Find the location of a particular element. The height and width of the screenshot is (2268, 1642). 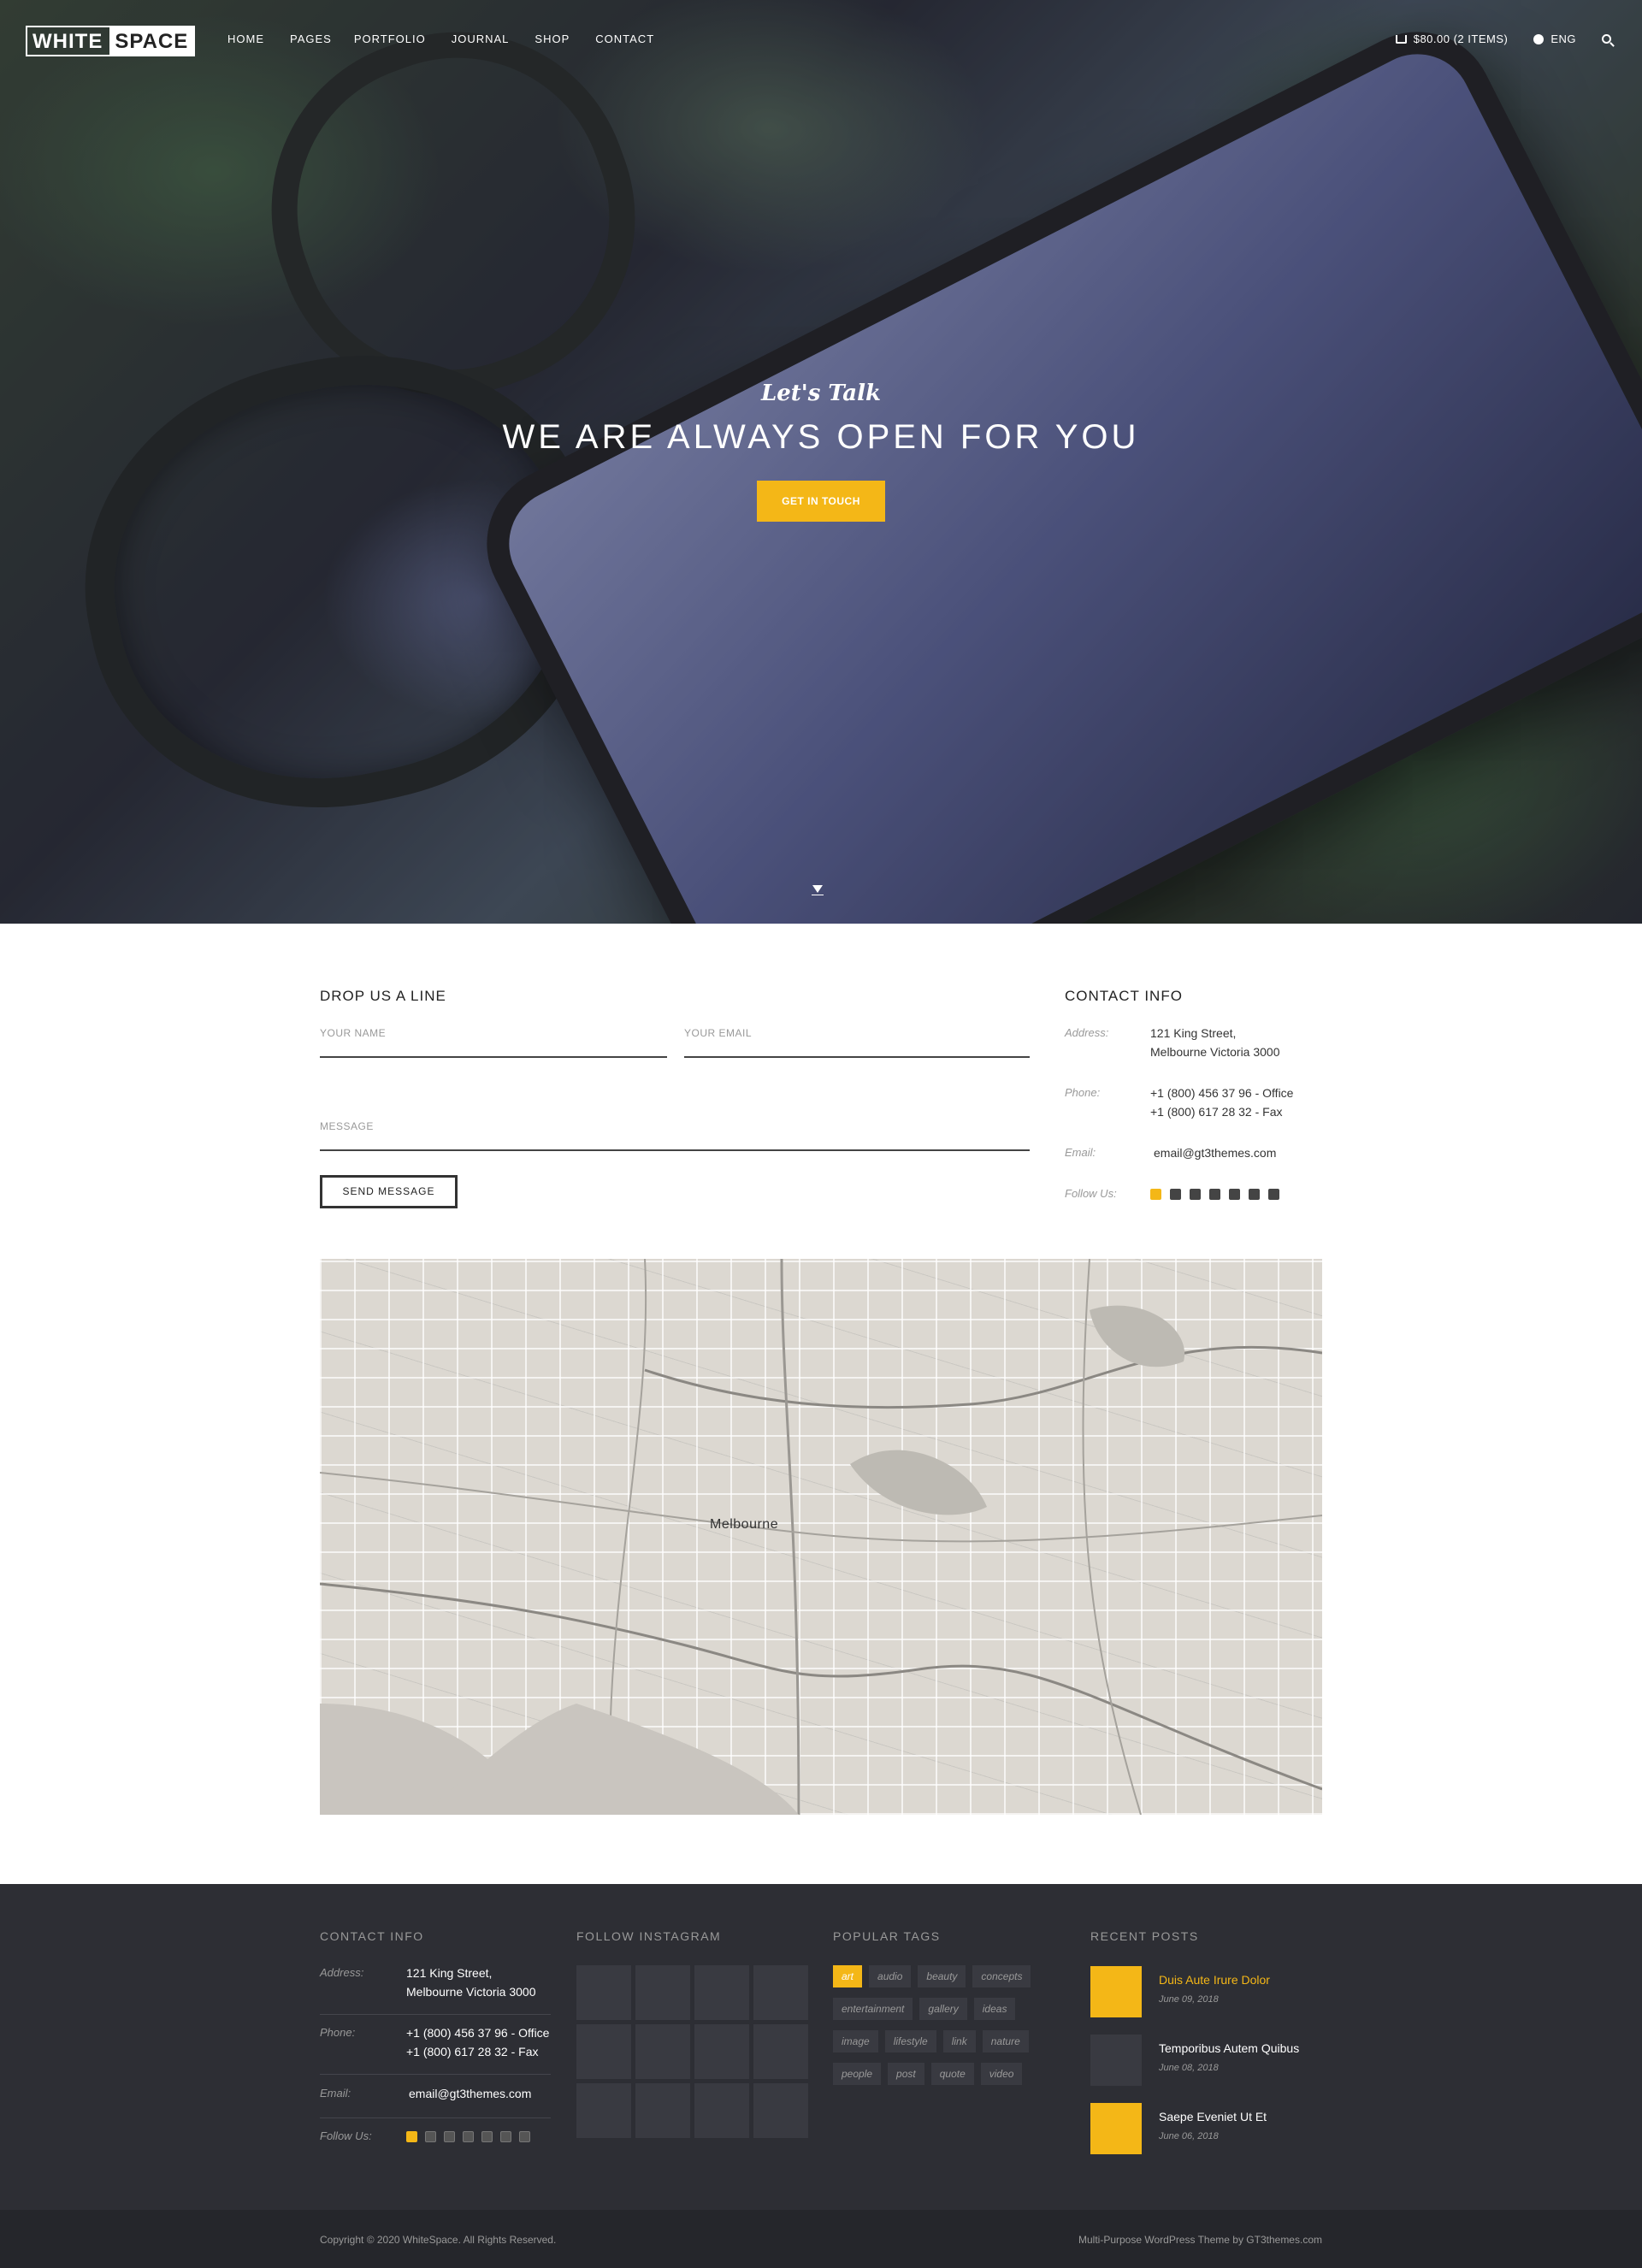

cart-label: $80.00 (2 ITEMS) is located at coordinates (1461, 38).